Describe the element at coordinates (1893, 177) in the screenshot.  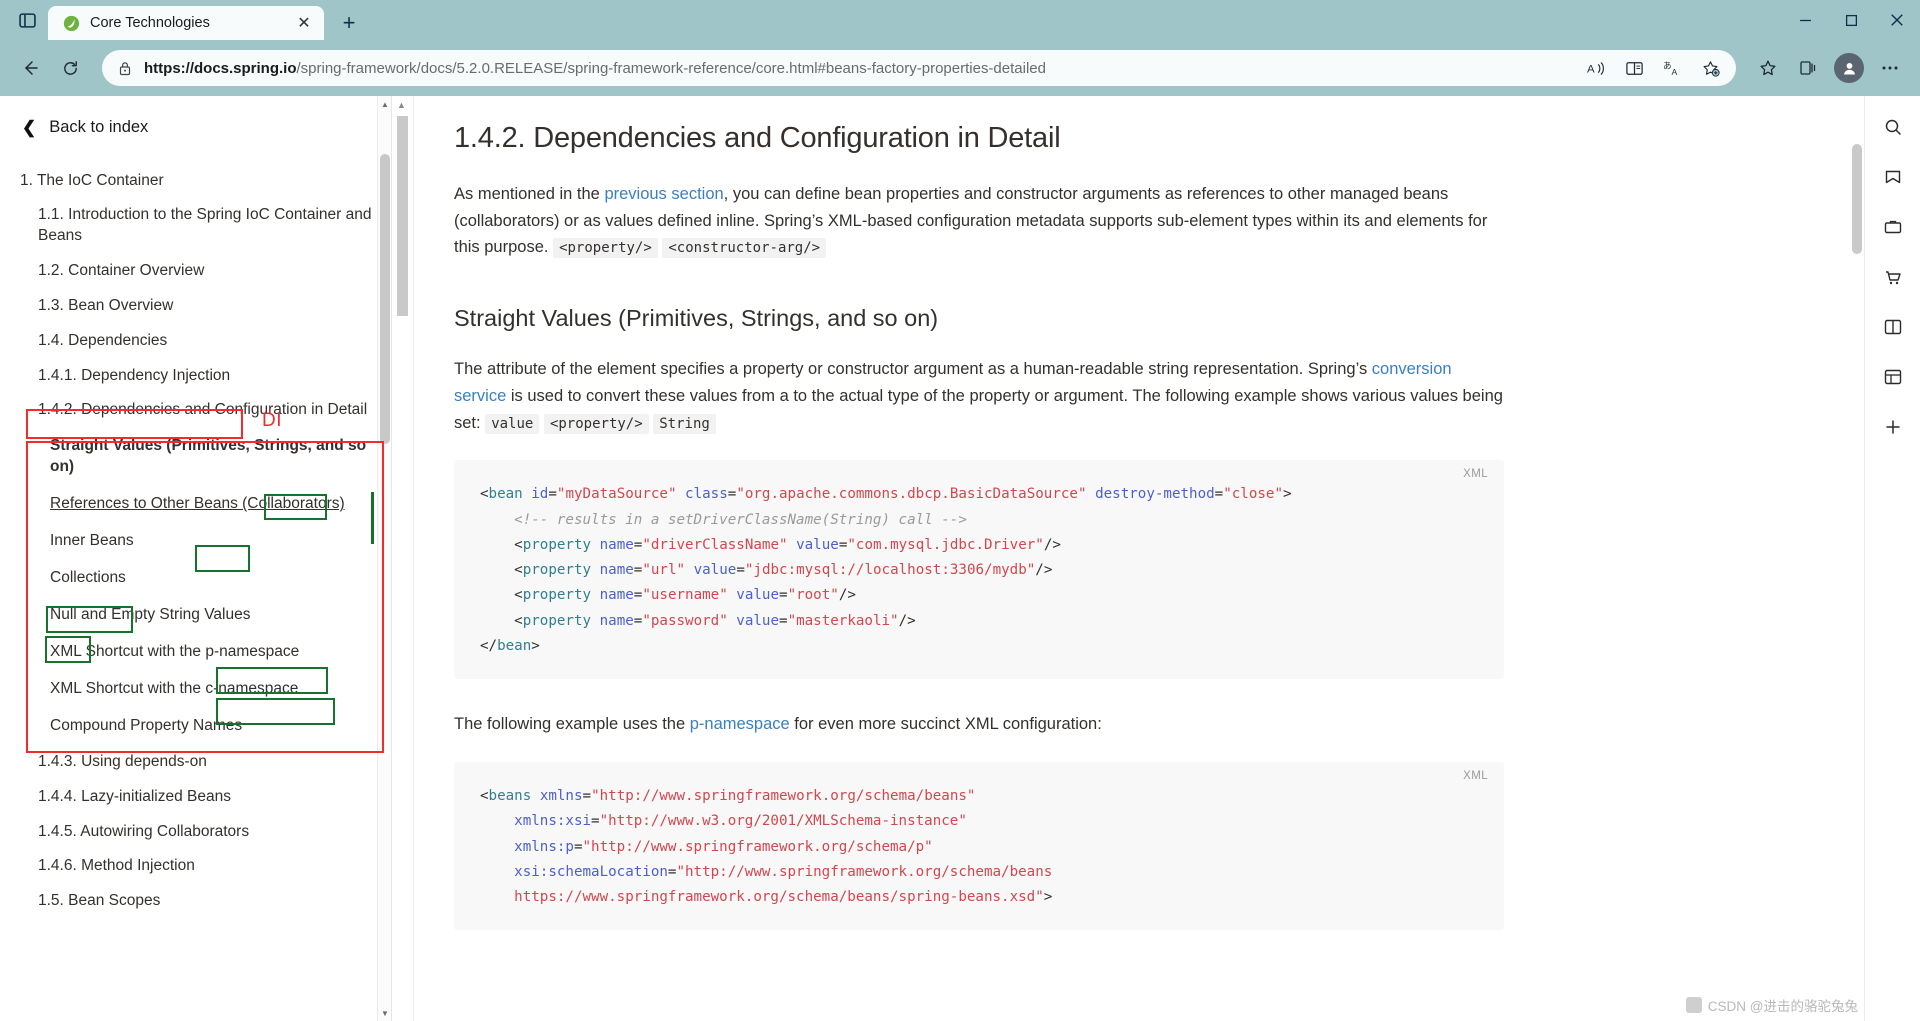
I see `bookmark-icon` at that location.